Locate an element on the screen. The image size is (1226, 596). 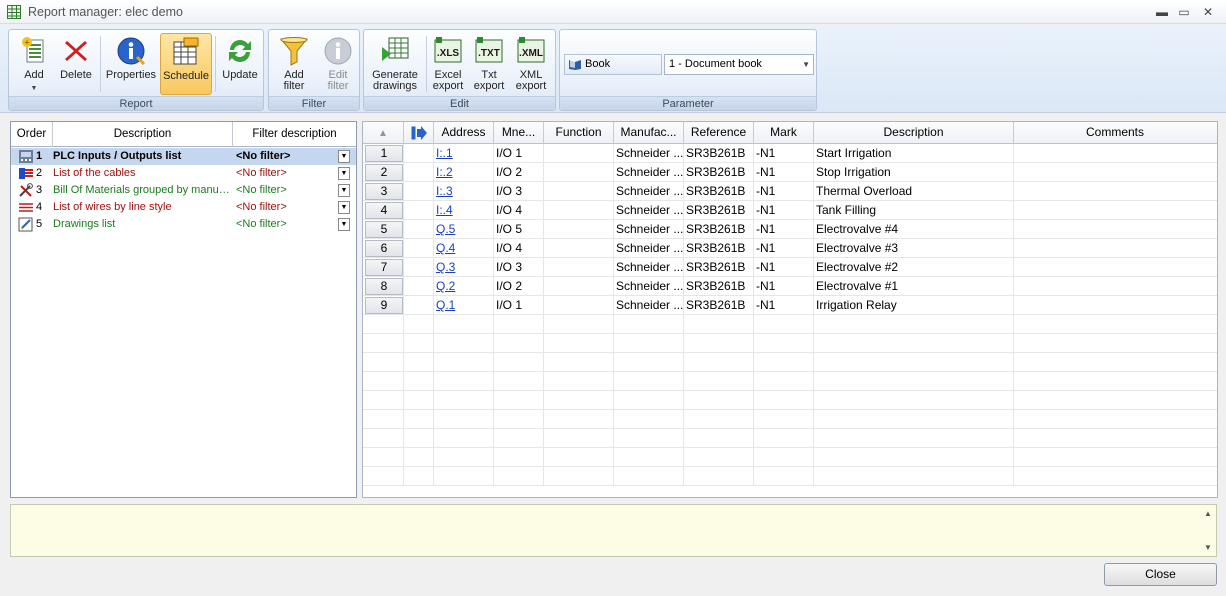
report-row: 1 PLC Inputs / Outputs list <No filter> ▼ is located at coordinates (183, 156).